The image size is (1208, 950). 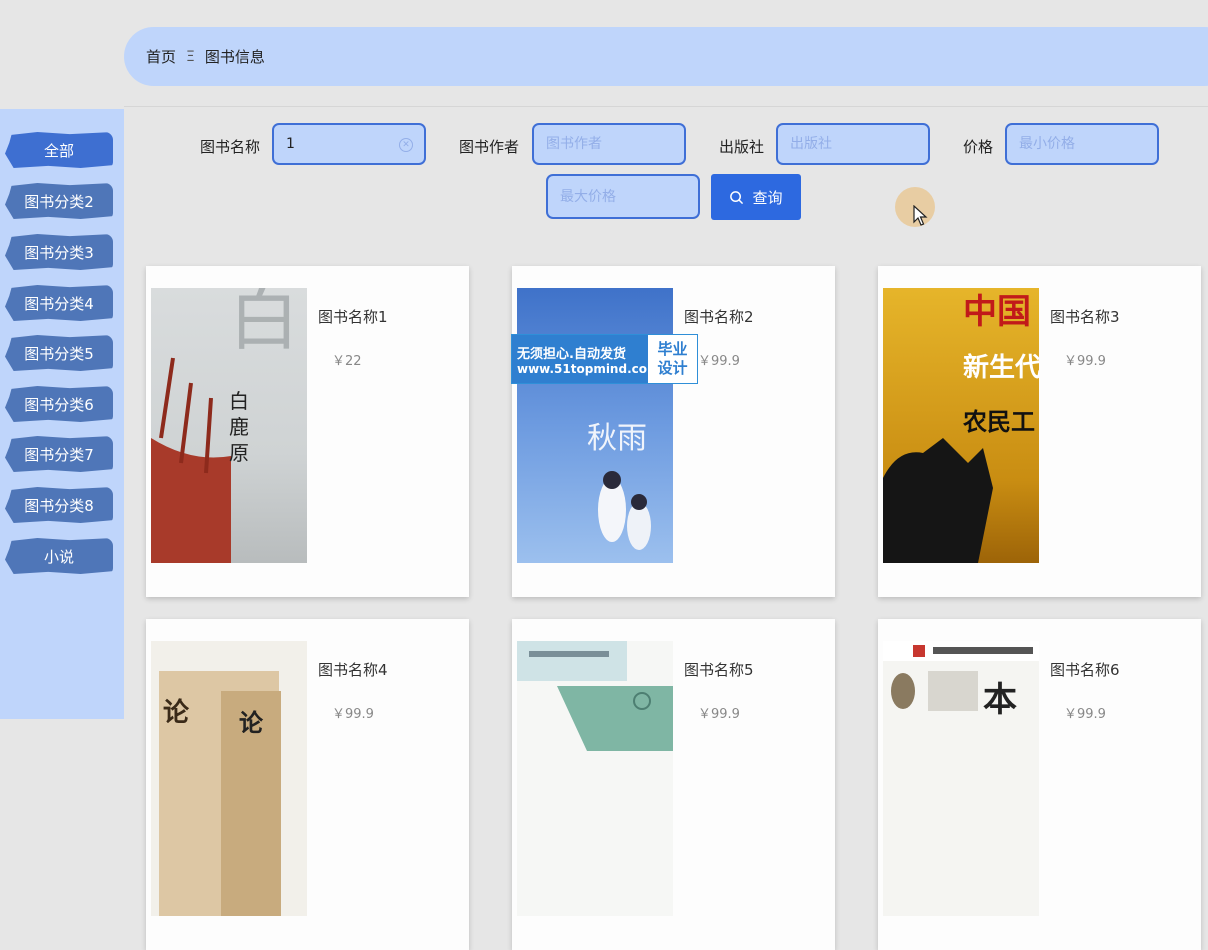 What do you see at coordinates (961, 778) in the screenshot?
I see `book-cover-image: 本` at bounding box center [961, 778].